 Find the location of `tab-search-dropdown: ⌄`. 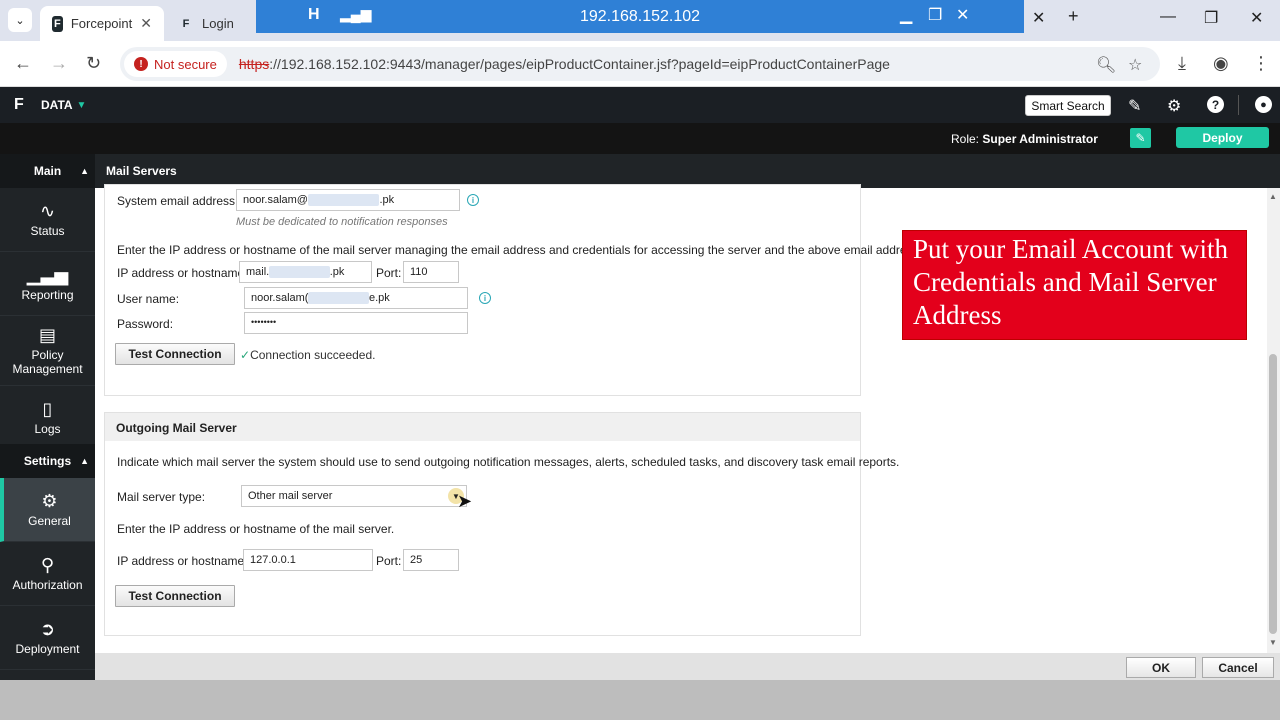

tab-search-dropdown: ⌄ is located at coordinates (20, 20).